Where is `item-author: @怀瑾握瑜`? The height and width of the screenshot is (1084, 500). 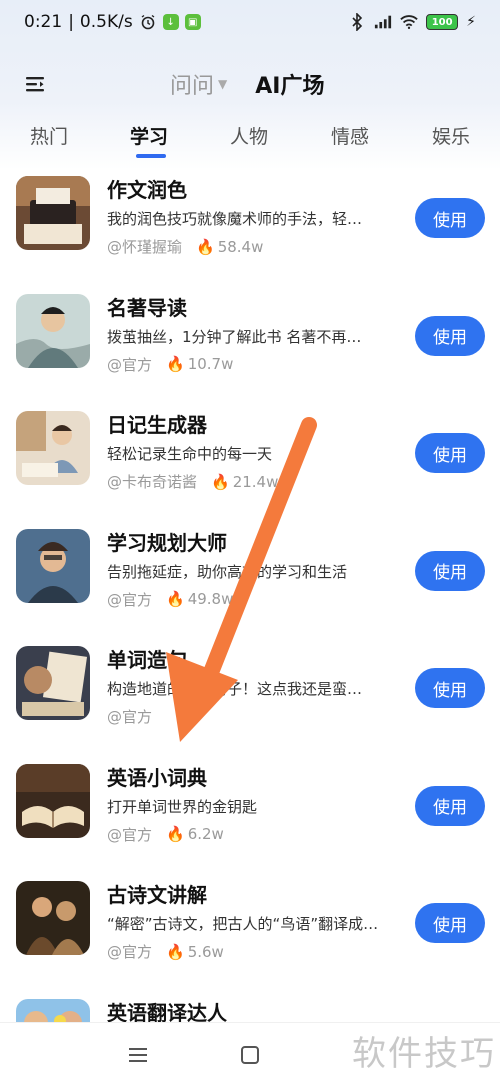
item-author: @怀瑾握瑜 is located at coordinates (145, 247).